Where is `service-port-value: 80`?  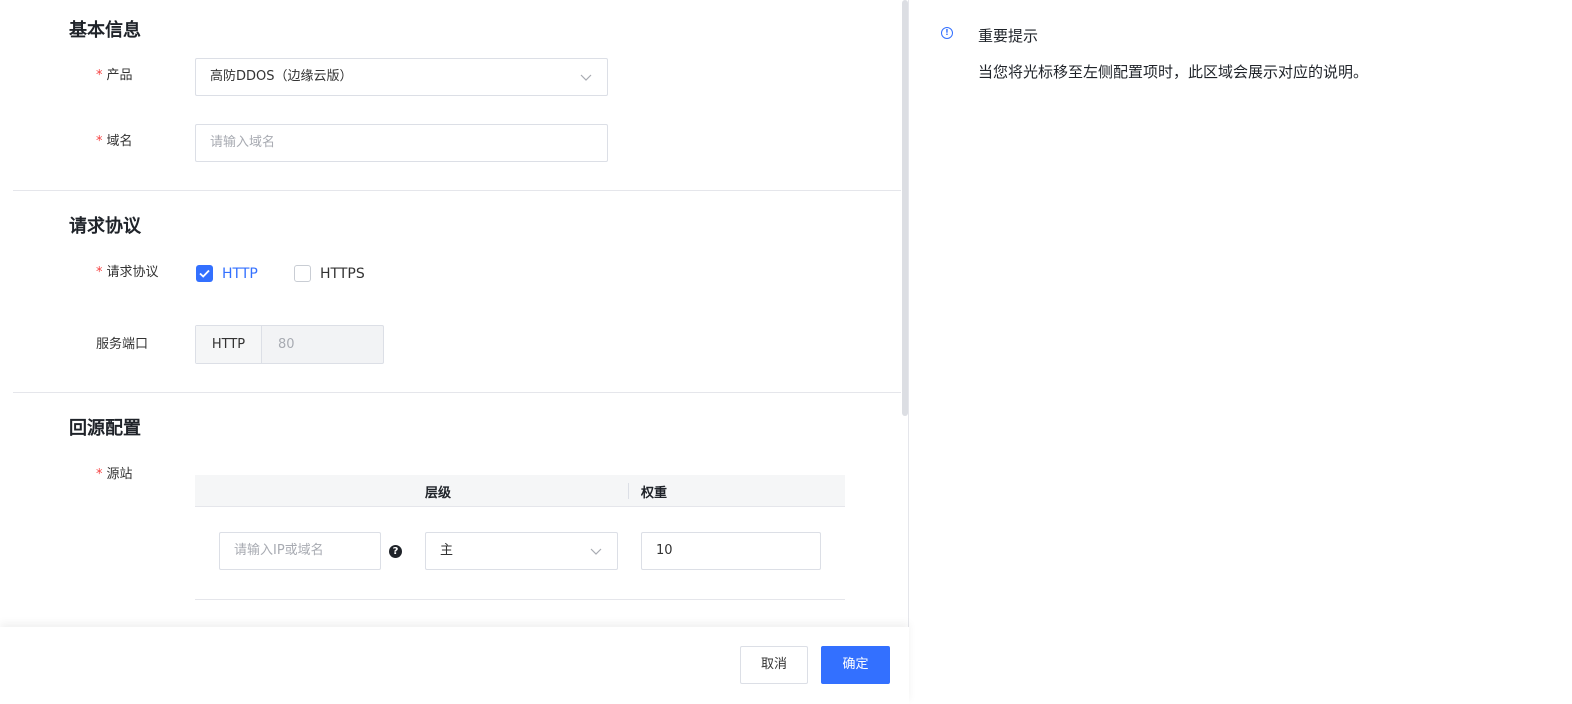 service-port-value: 80 is located at coordinates (286, 344).